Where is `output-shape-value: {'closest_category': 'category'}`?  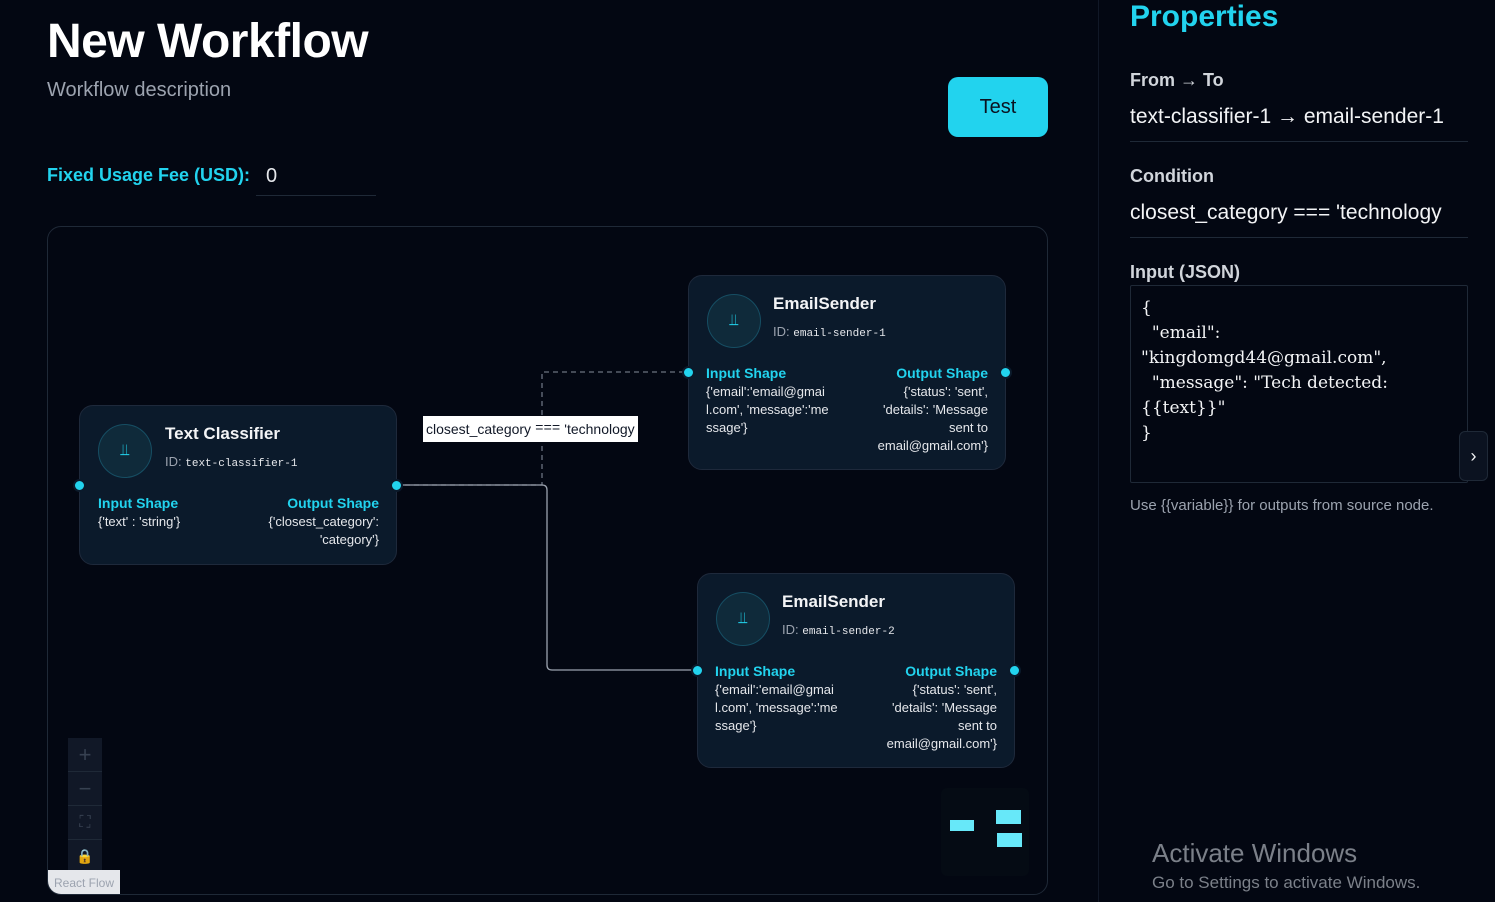
output-shape-value: {'closest_category': 'category'} is located at coordinates (323, 530).